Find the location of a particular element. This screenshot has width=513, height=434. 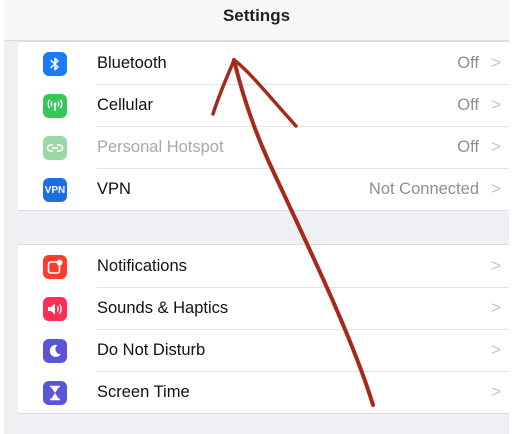

cellular-label: Cellular is located at coordinates (125, 105).